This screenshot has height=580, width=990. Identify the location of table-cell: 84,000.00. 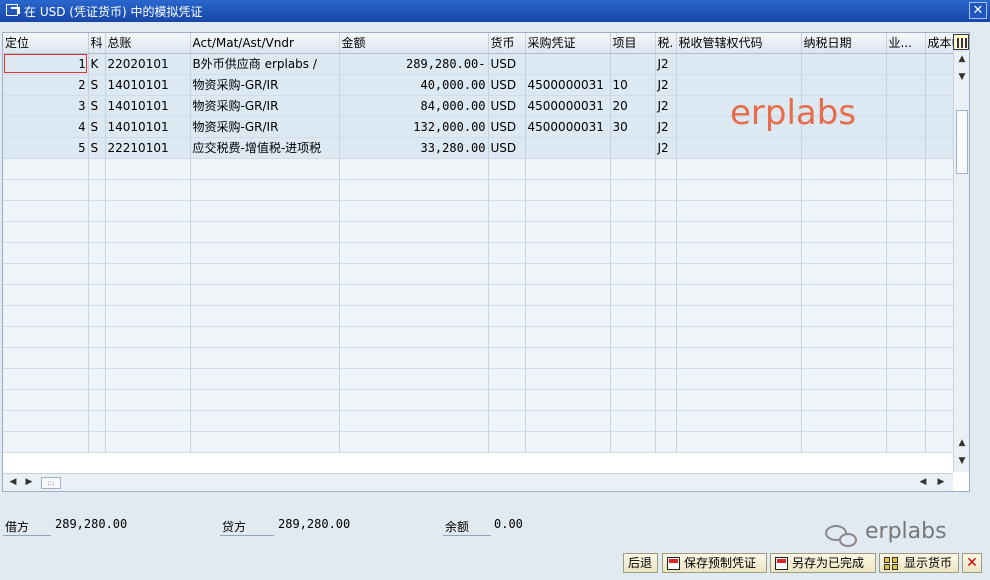
(414, 106).